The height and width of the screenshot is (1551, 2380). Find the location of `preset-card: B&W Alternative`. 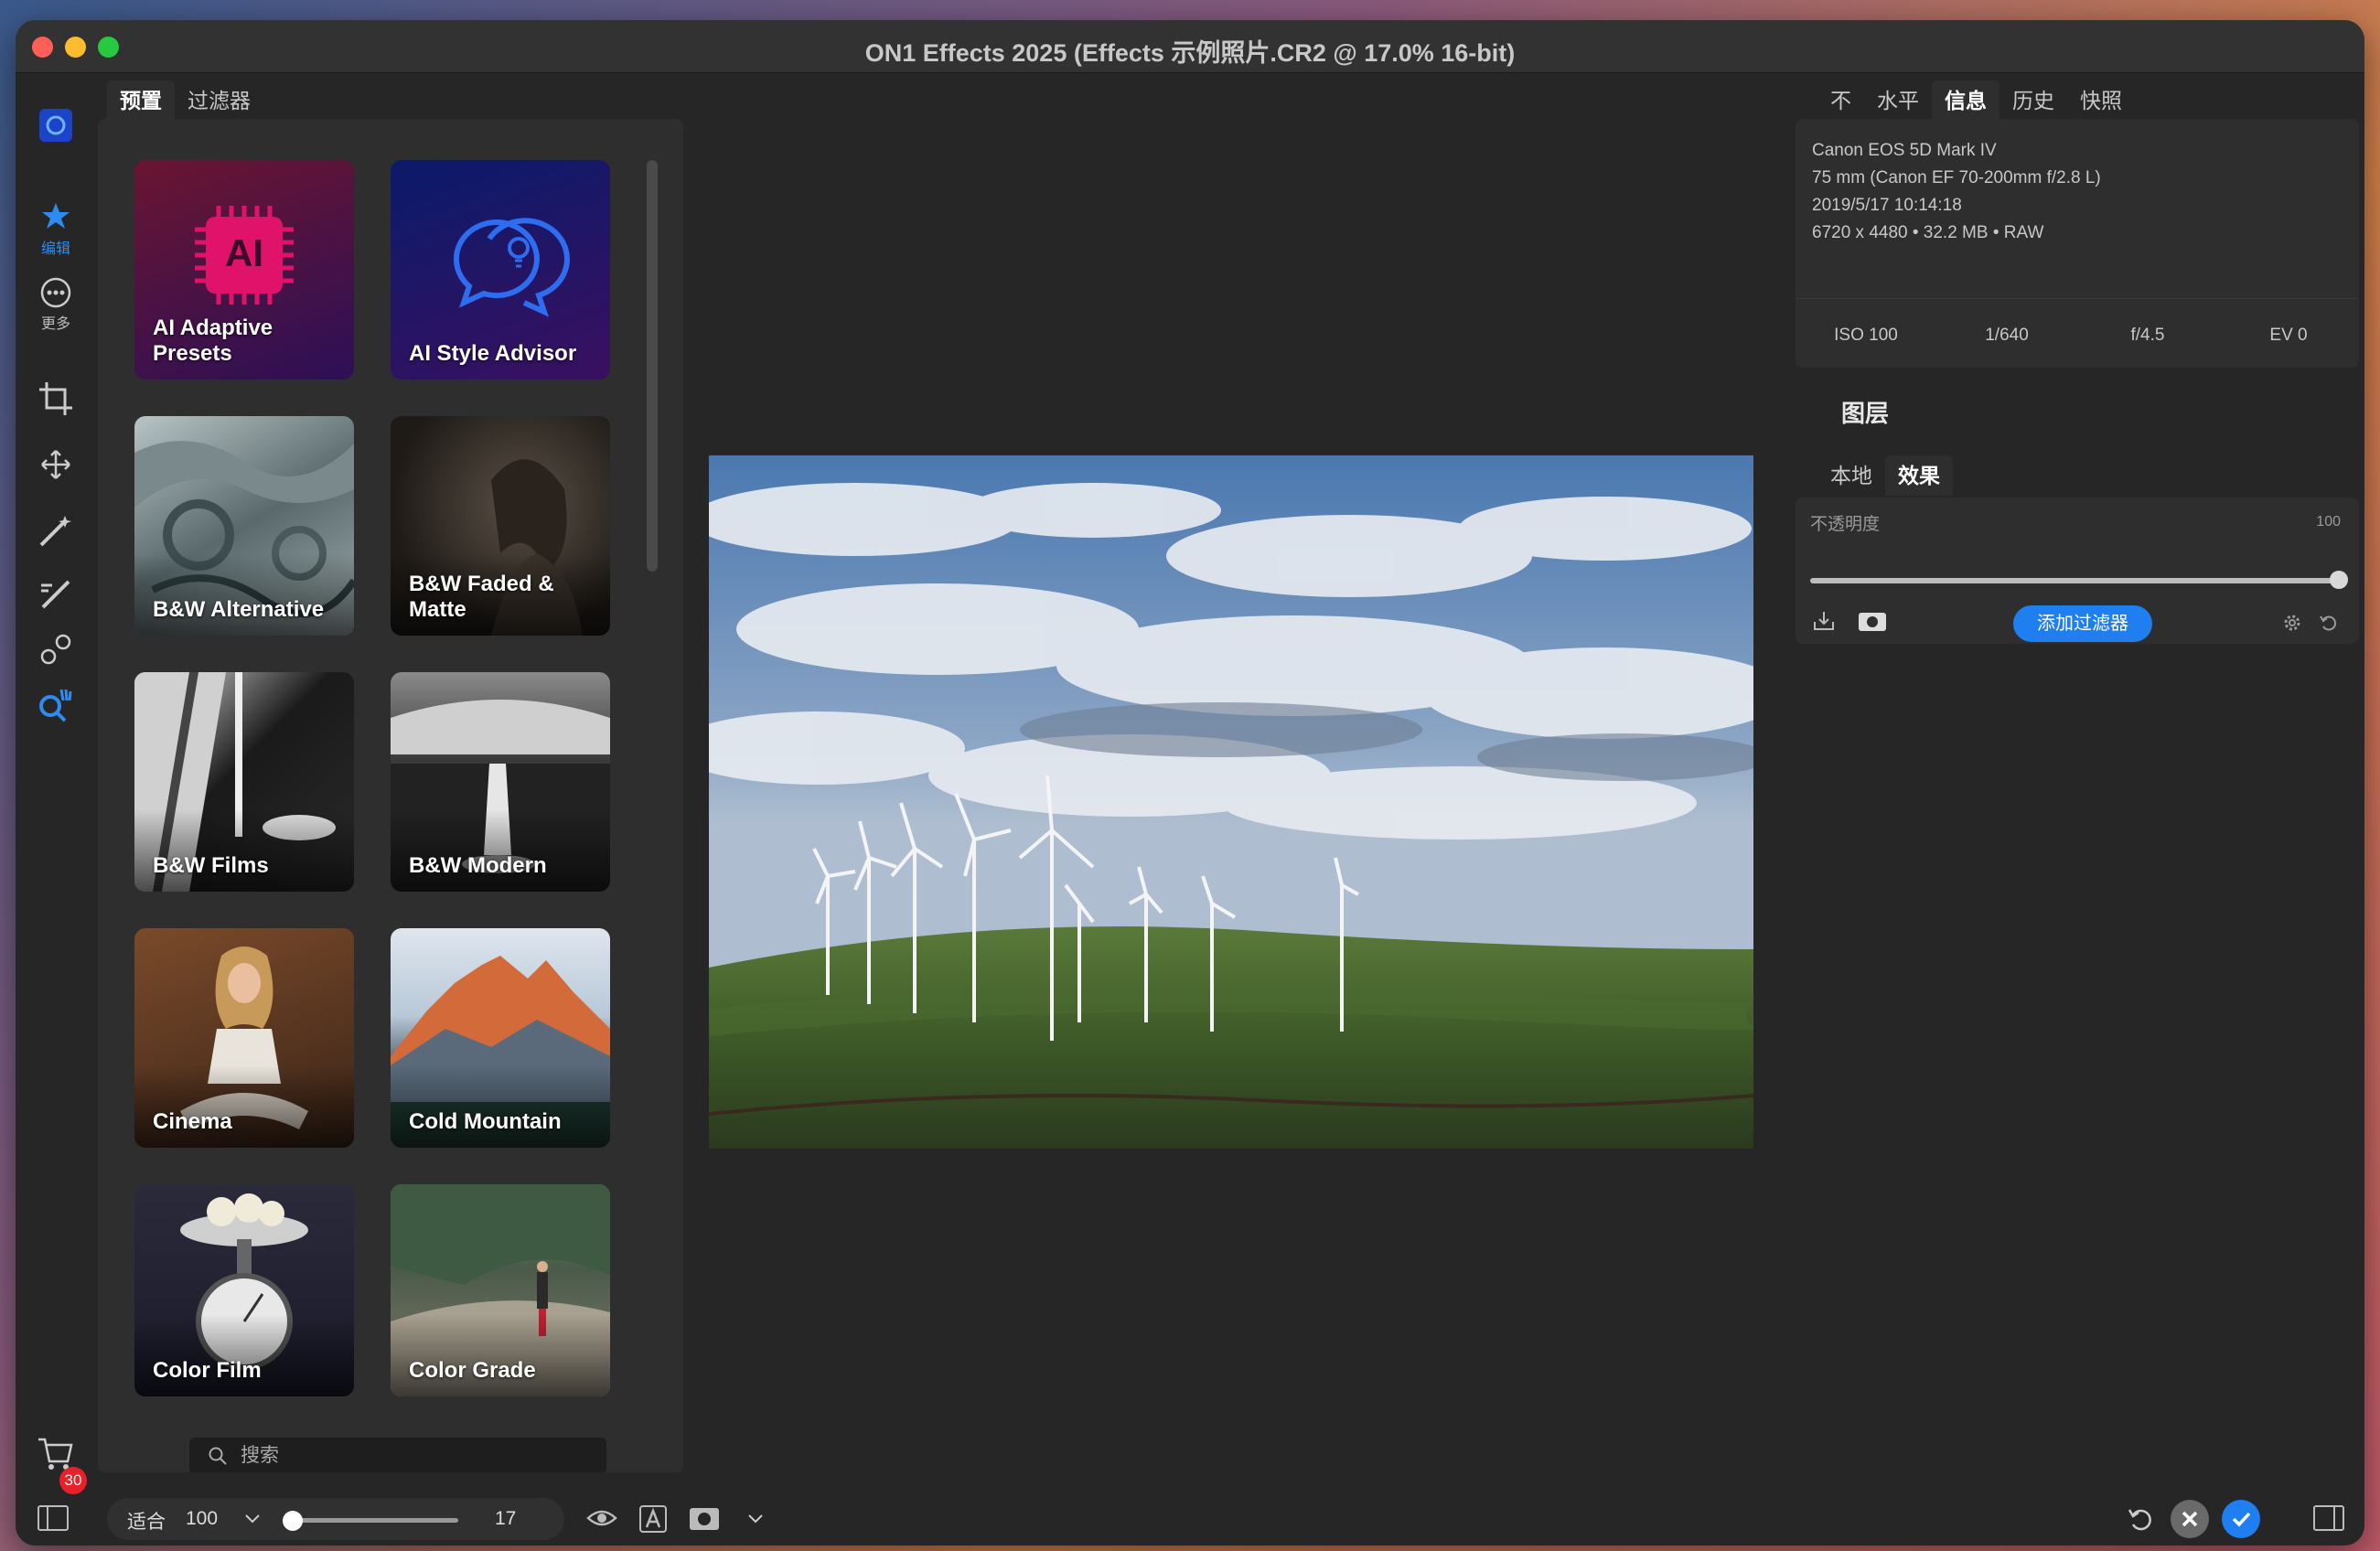

preset-card: B&W Alternative is located at coordinates (244, 526).